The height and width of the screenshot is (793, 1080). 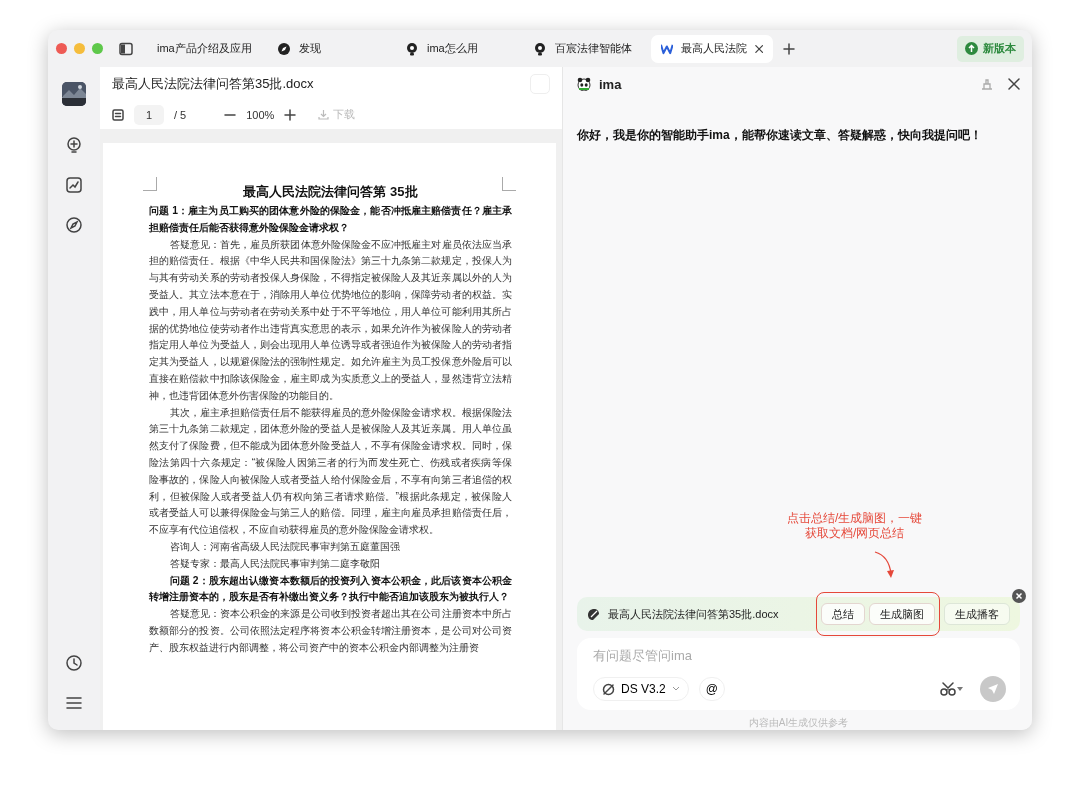 I want to click on no-think-icon, so click(x=608, y=689).